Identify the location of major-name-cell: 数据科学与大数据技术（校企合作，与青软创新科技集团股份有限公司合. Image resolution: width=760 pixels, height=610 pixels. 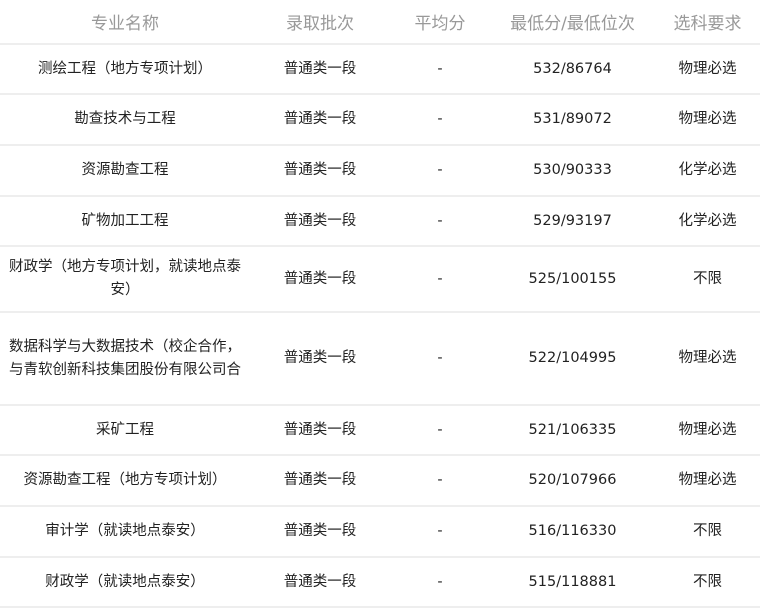
(125, 359).